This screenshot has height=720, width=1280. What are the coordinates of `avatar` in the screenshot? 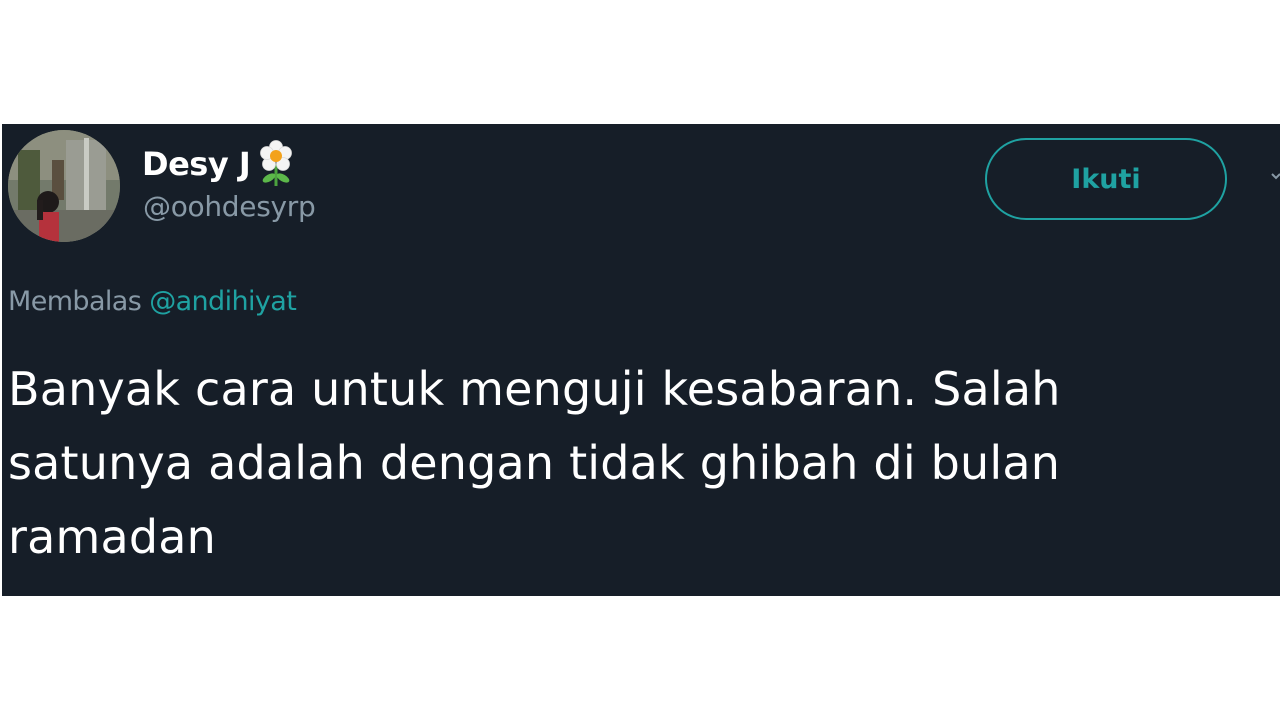 It's located at (64, 186).